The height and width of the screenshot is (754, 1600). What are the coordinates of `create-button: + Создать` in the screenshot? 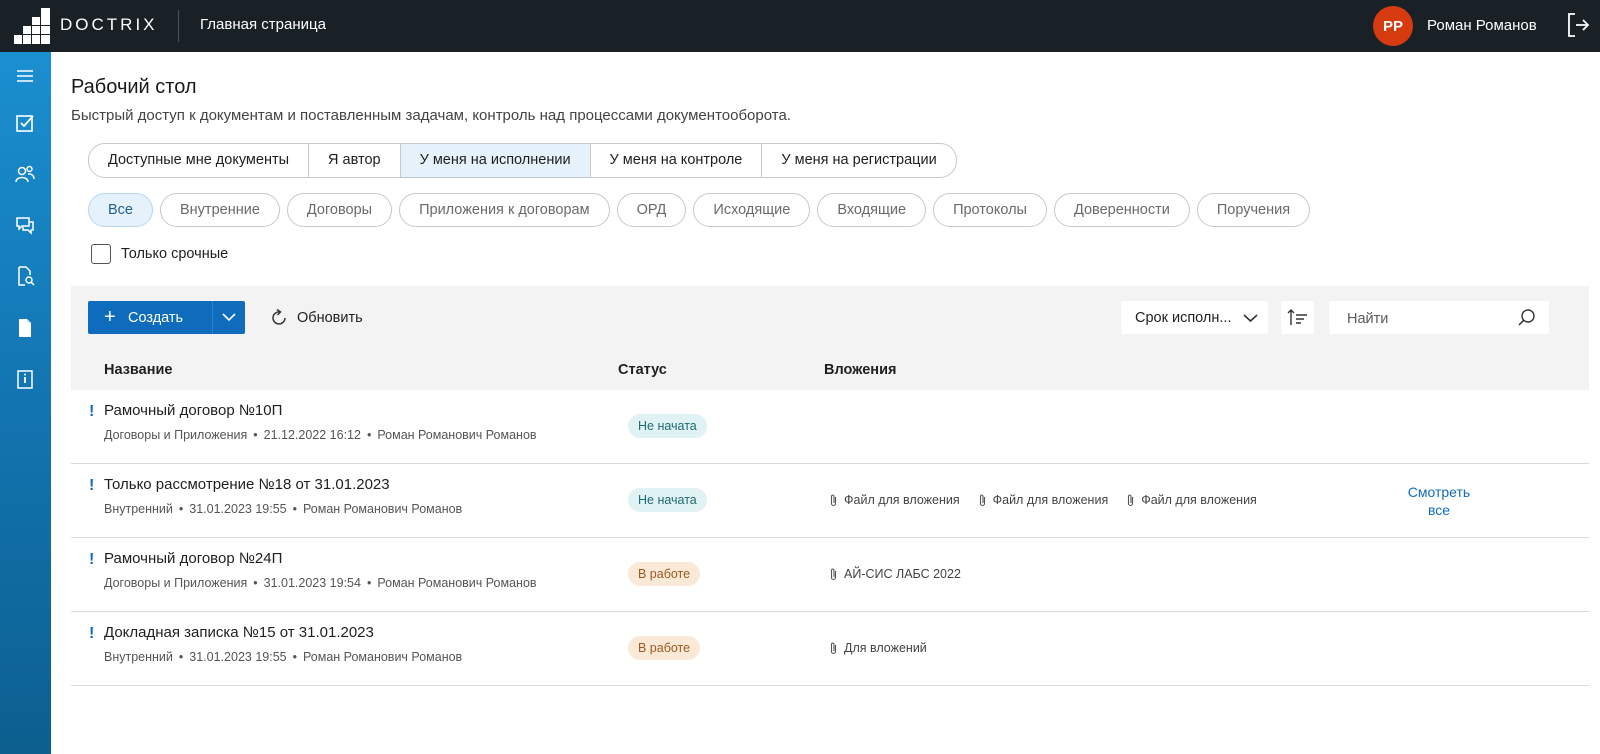 It's located at (166, 317).